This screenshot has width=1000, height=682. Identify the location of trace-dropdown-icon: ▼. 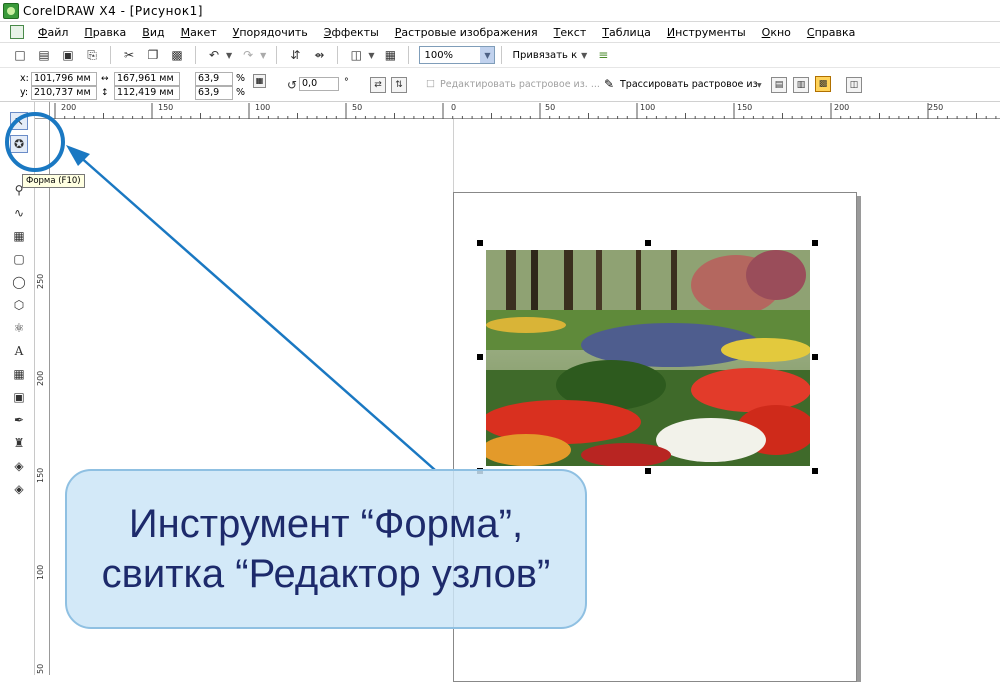
(759, 85).